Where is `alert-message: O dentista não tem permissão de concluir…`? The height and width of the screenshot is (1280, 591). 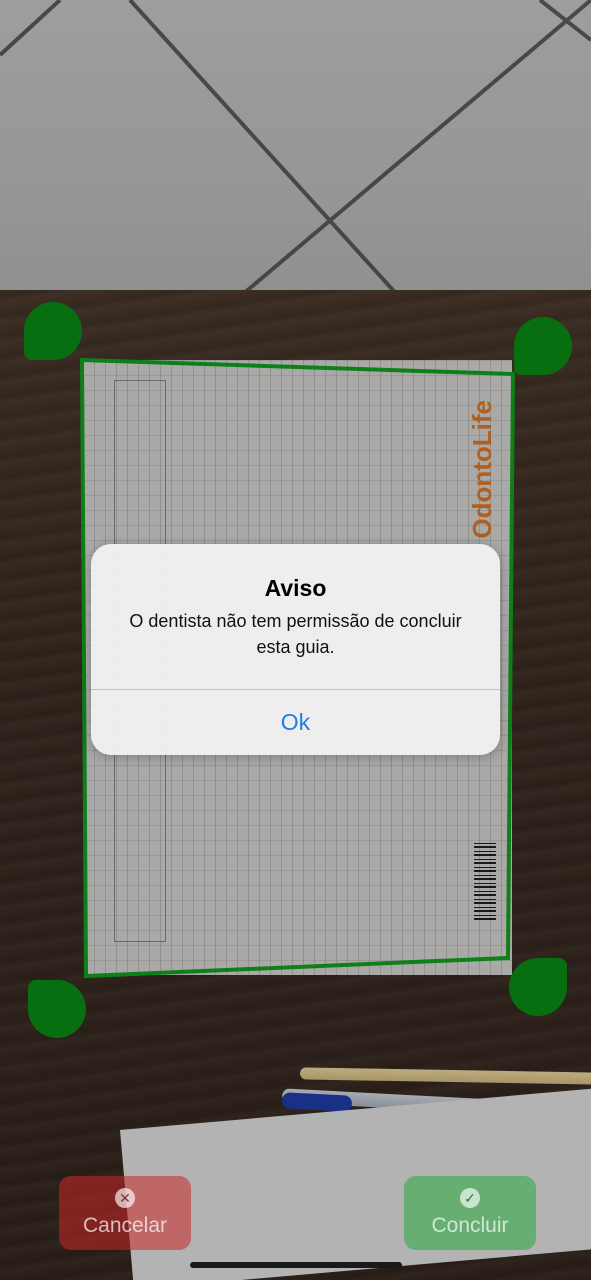
alert-message: O dentista não tem permissão de concluir… is located at coordinates (295, 634).